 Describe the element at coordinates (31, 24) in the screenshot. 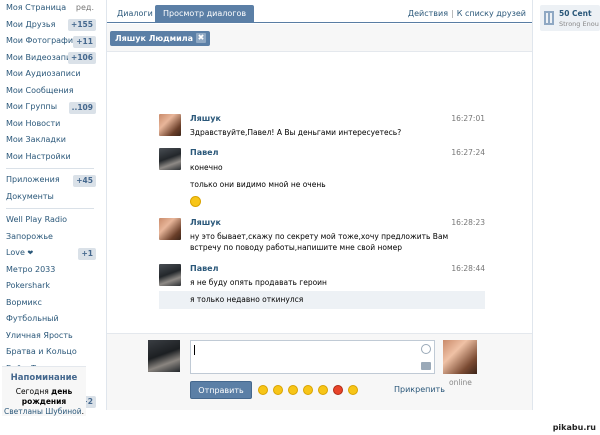

I see `sidebar-item-label: Мои Друзья` at that location.